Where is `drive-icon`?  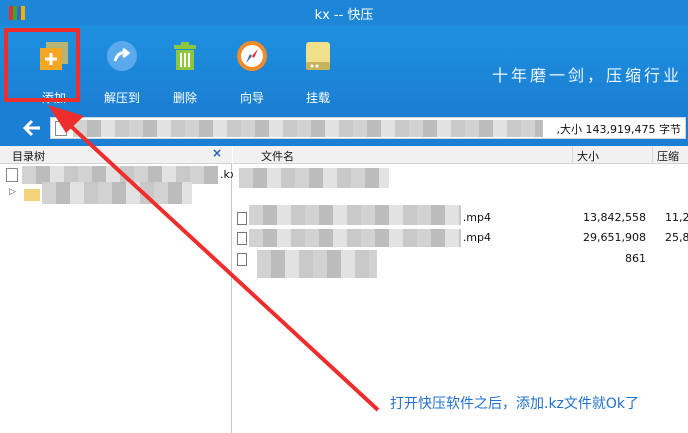
drive-icon is located at coordinates (318, 56).